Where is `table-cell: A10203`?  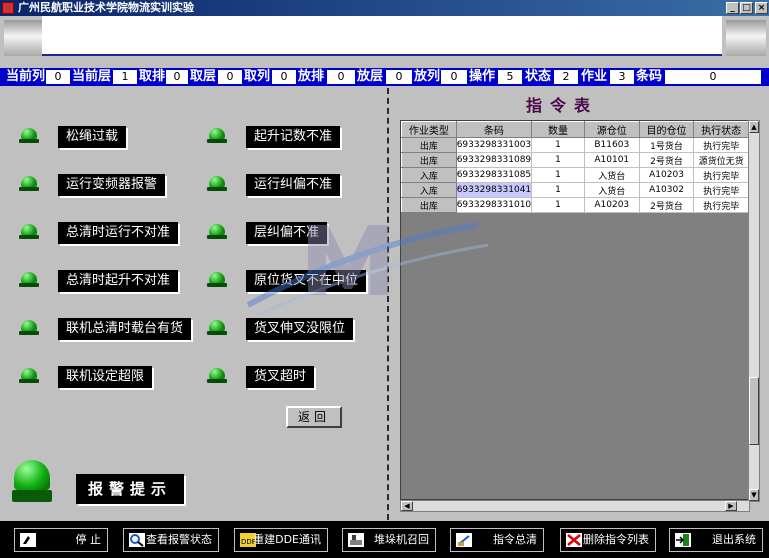 table-cell: A10203 is located at coordinates (666, 175).